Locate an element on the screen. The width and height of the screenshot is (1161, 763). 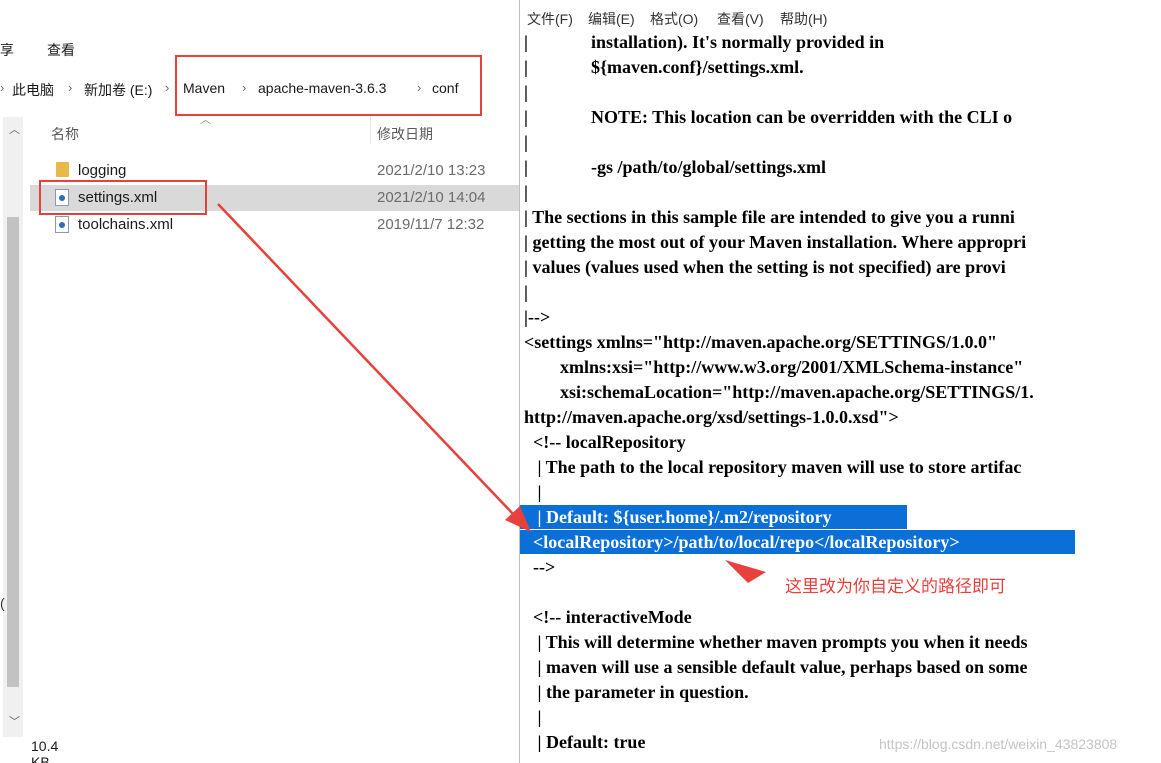
arrow-line is located at coordinates (366, 359).